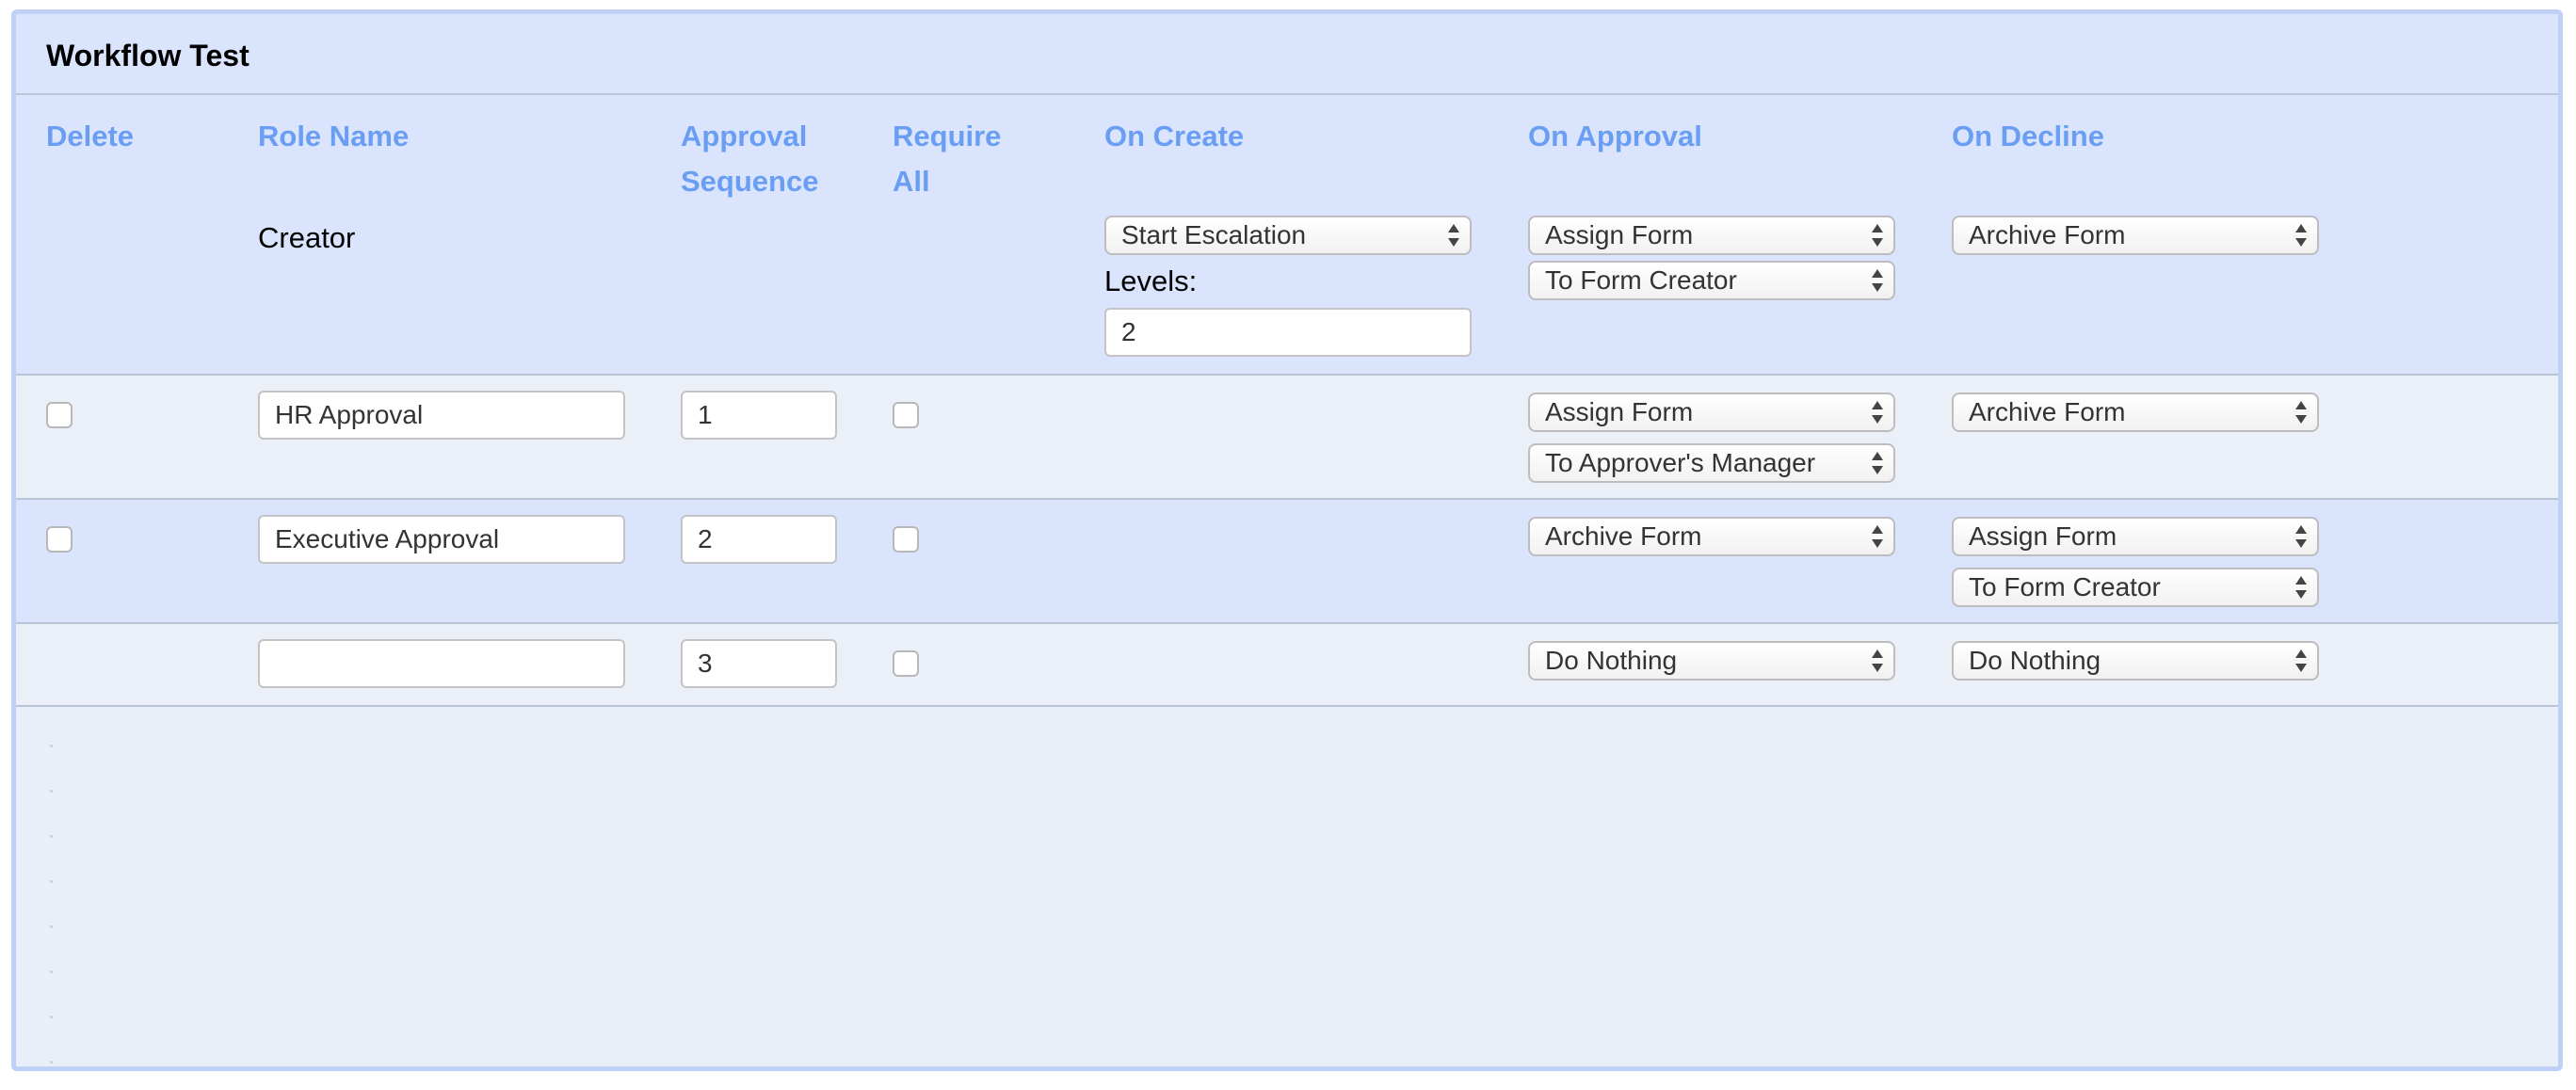 This screenshot has height=1090, width=2576. What do you see at coordinates (334, 136) in the screenshot?
I see `column-header-role-name: Role Name` at bounding box center [334, 136].